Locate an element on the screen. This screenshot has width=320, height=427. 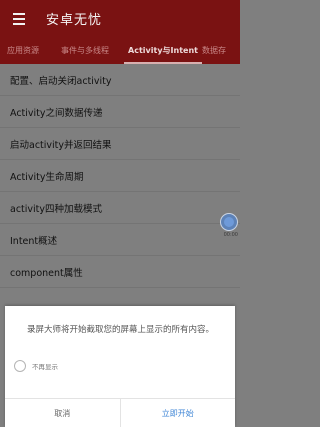
app-title: 安卓无忧 is located at coordinates (74, 20).